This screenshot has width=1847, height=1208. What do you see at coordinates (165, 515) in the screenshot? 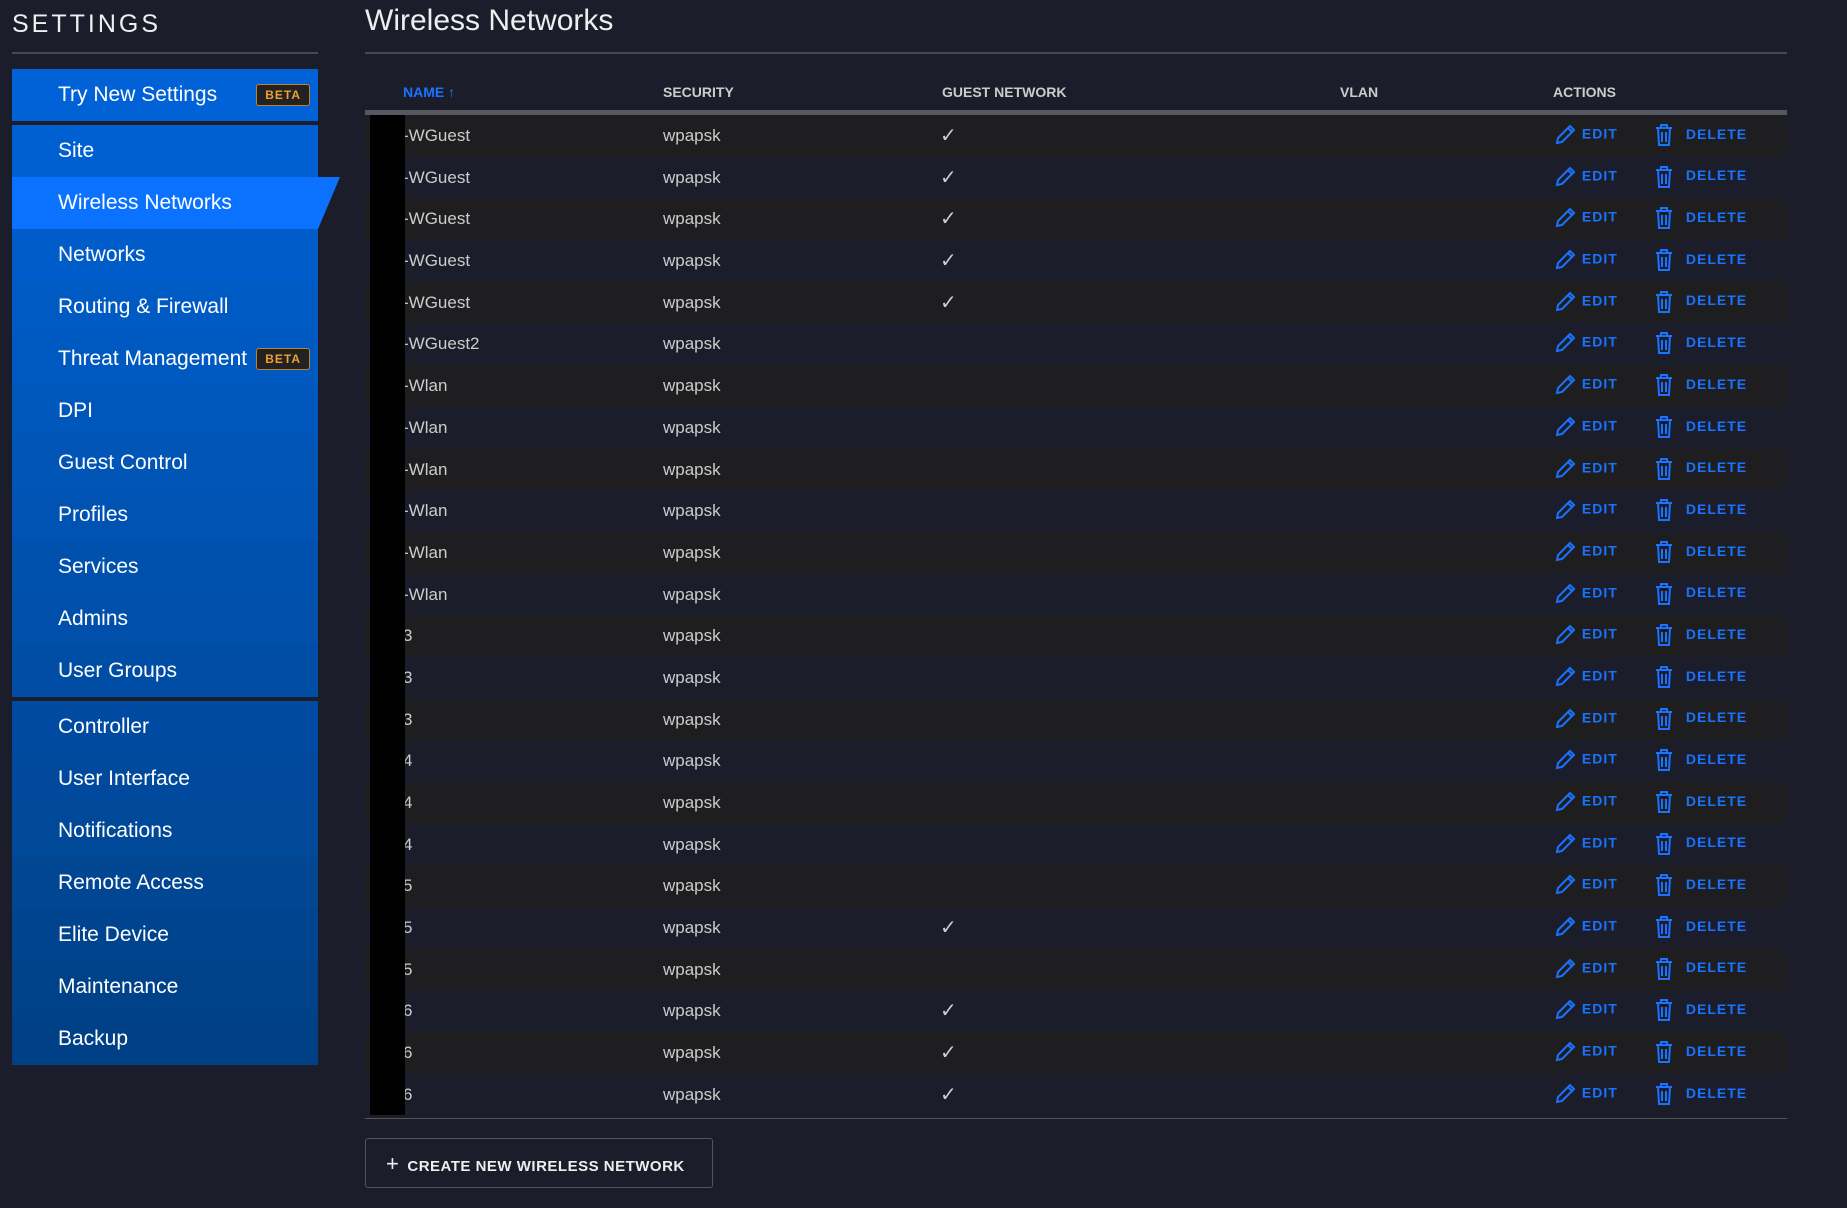
I see `sidebar-item-profiles: Profiles` at bounding box center [165, 515].